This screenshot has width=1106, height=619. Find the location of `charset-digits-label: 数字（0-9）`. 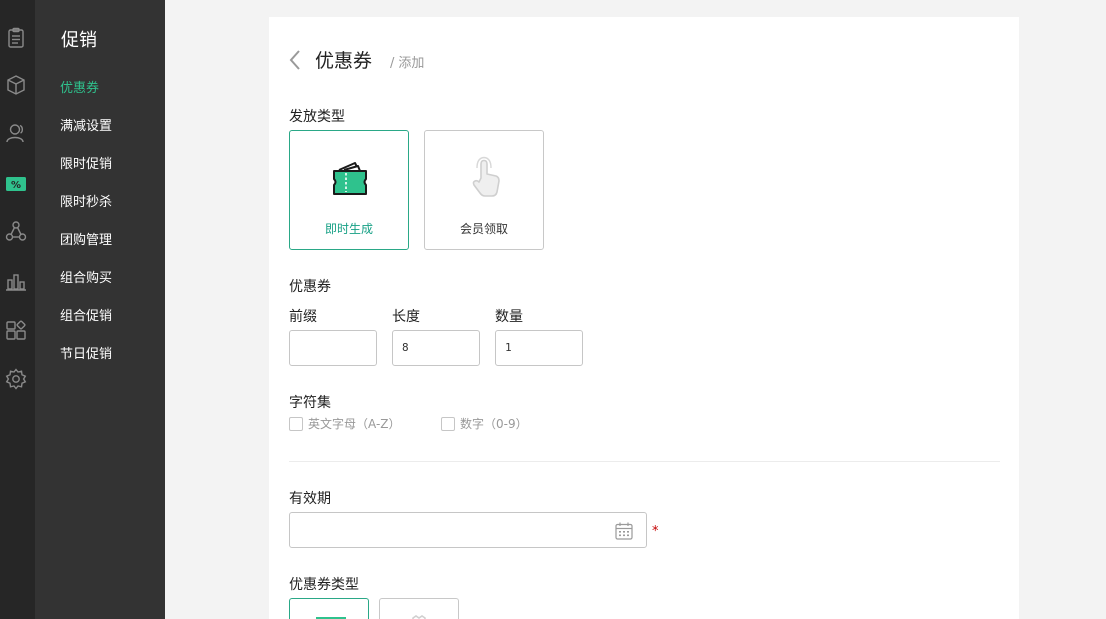

charset-digits-label: 数字（0-9） is located at coordinates (494, 424).